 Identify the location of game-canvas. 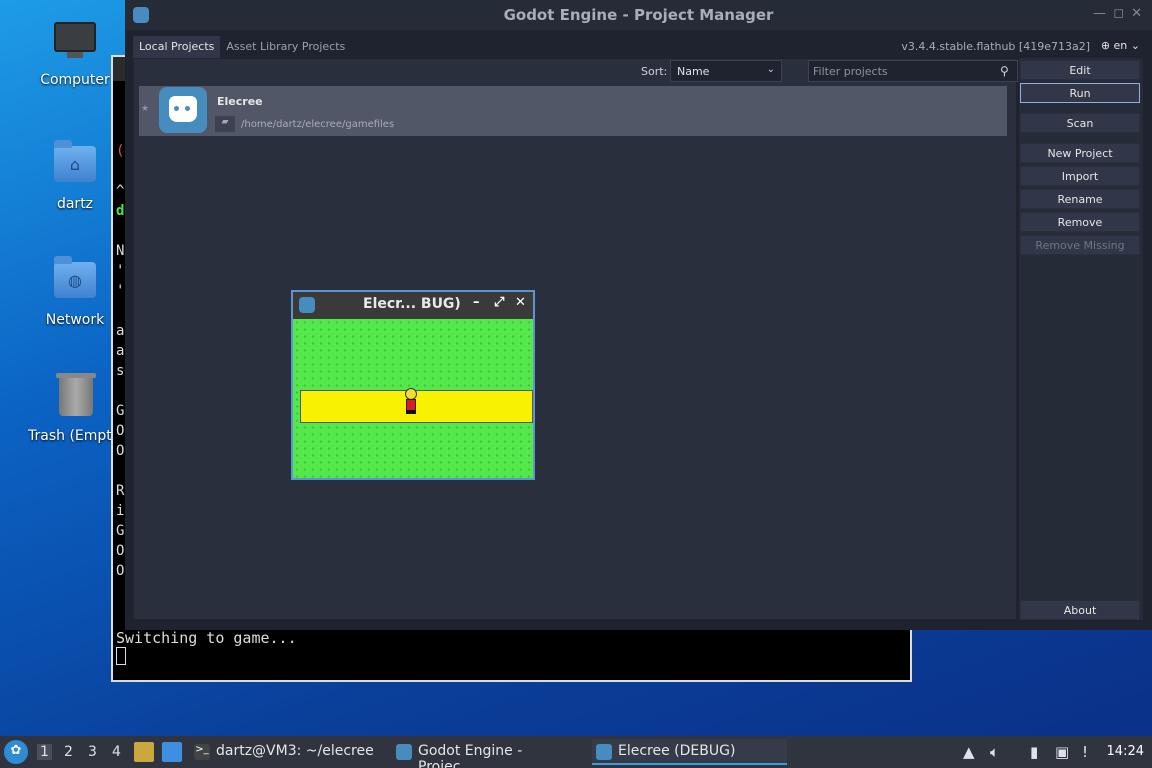
(413, 398).